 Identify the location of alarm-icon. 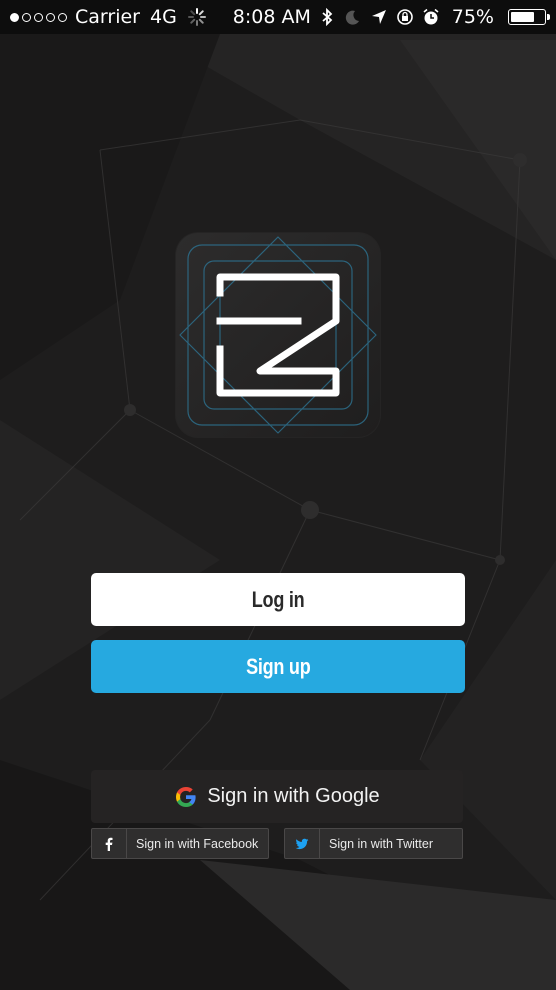
(431, 16).